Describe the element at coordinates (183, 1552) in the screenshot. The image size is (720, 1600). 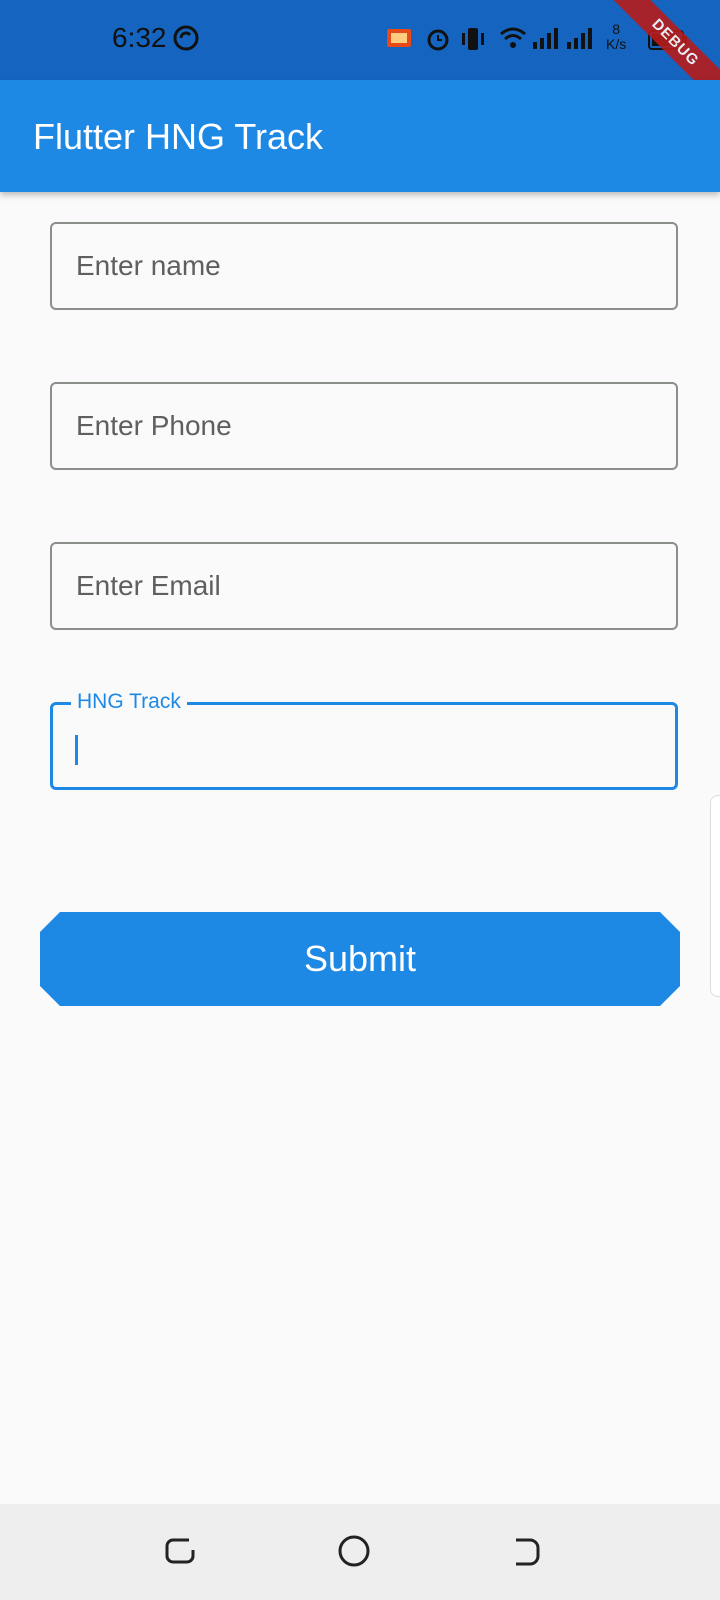
I see `recents-icon` at that location.